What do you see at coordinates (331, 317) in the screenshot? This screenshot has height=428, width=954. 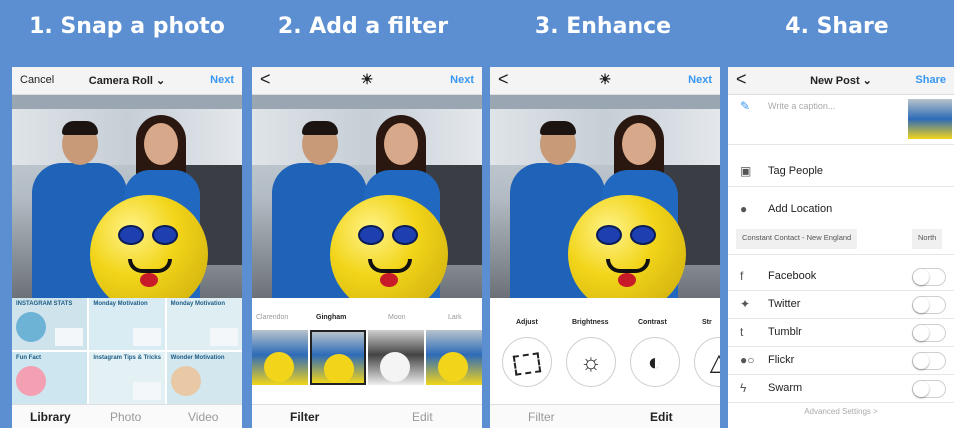 I see `filter-name-selected: Gingham` at bounding box center [331, 317].